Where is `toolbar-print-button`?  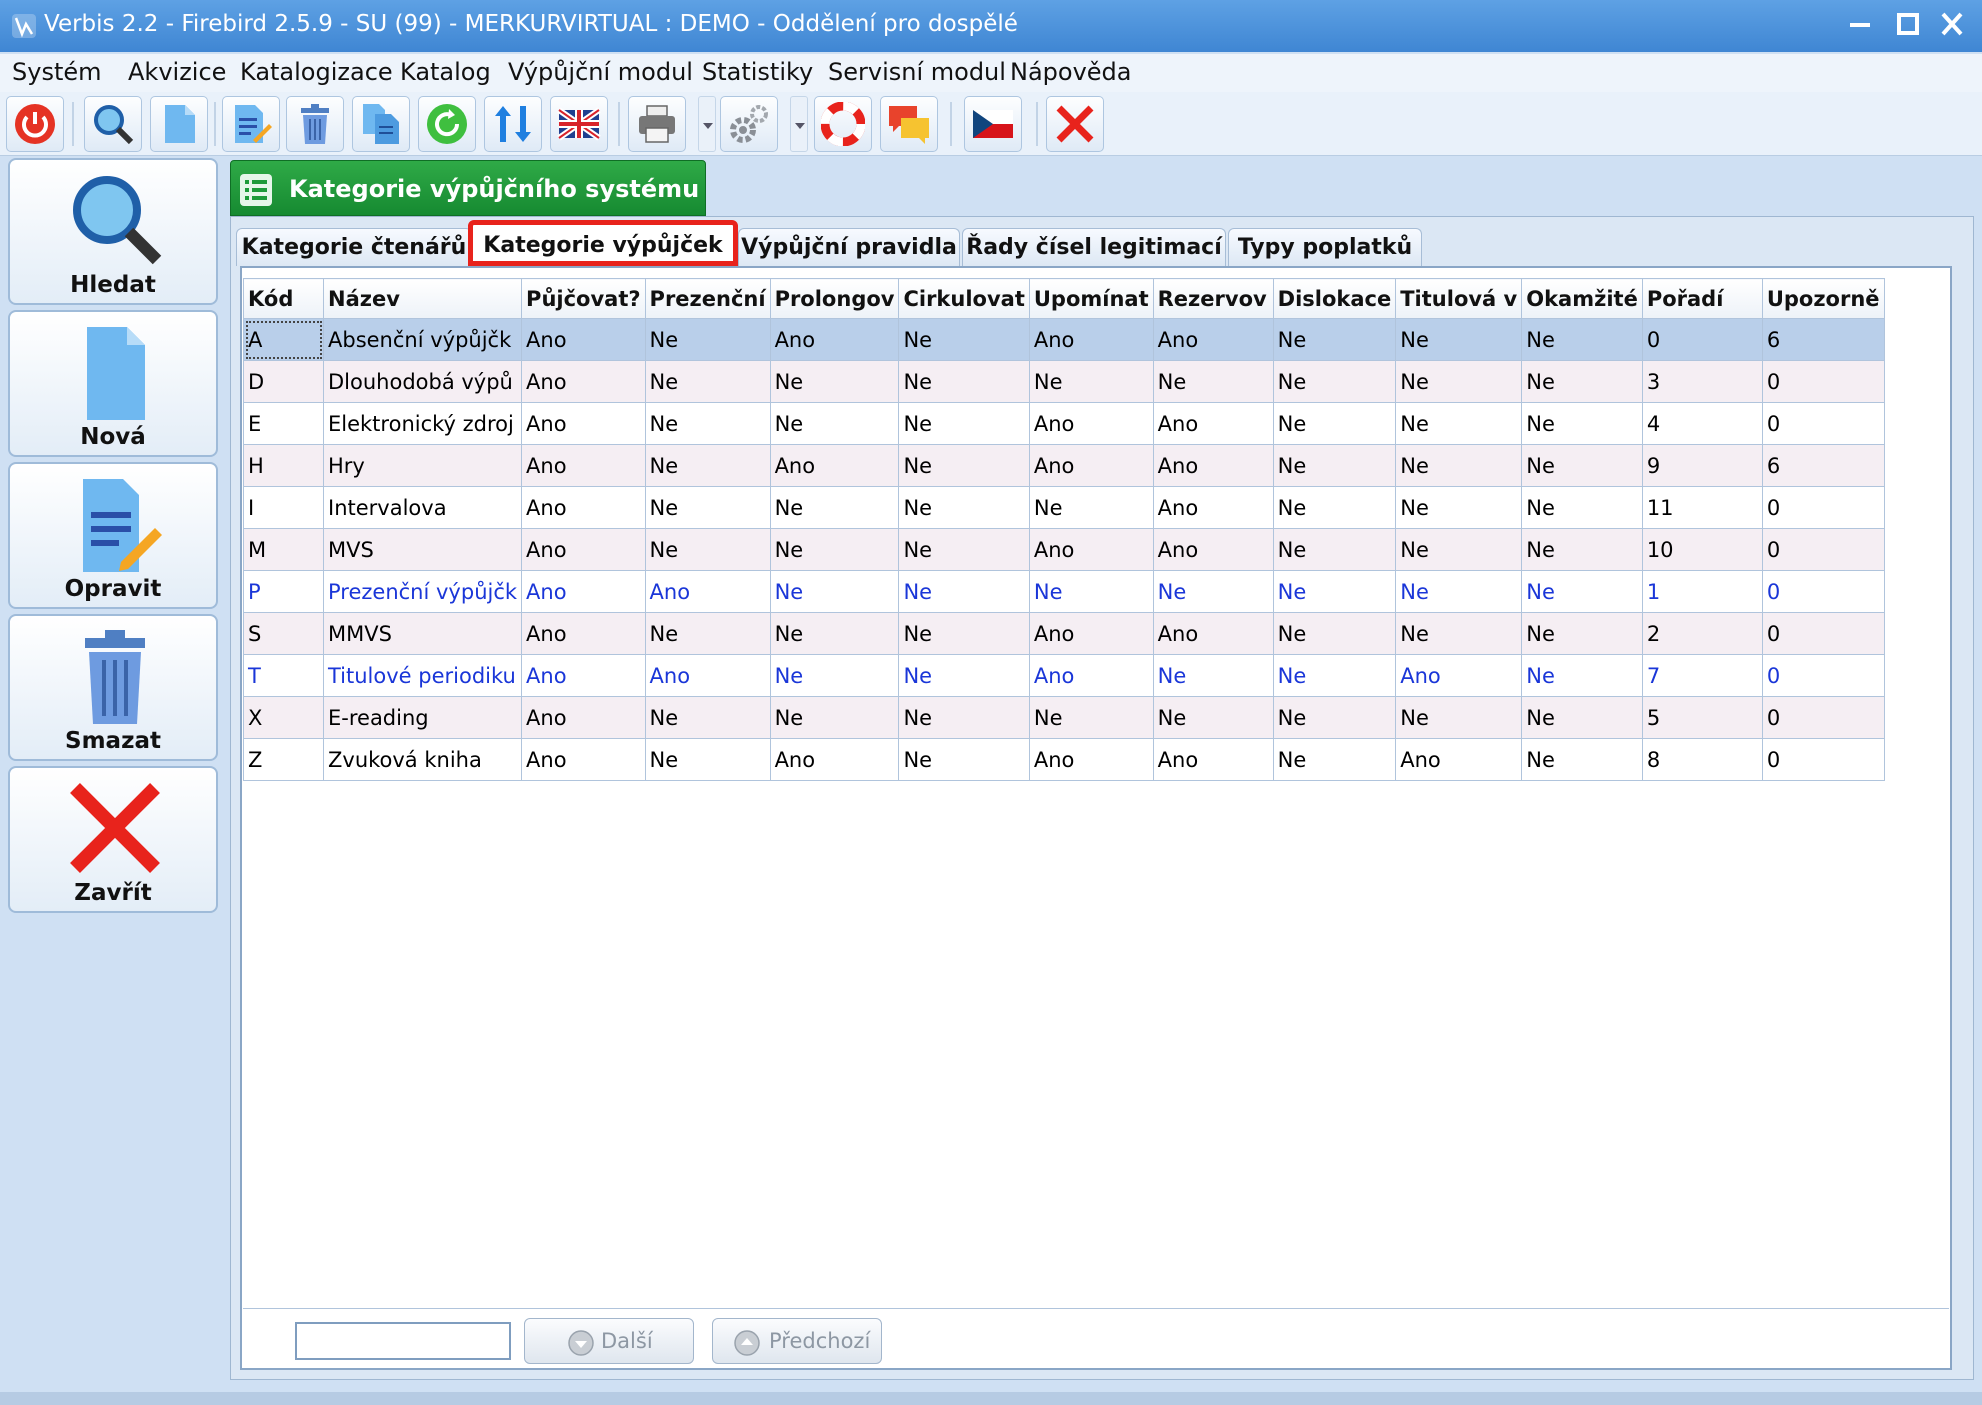
toolbar-print-button is located at coordinates (657, 124).